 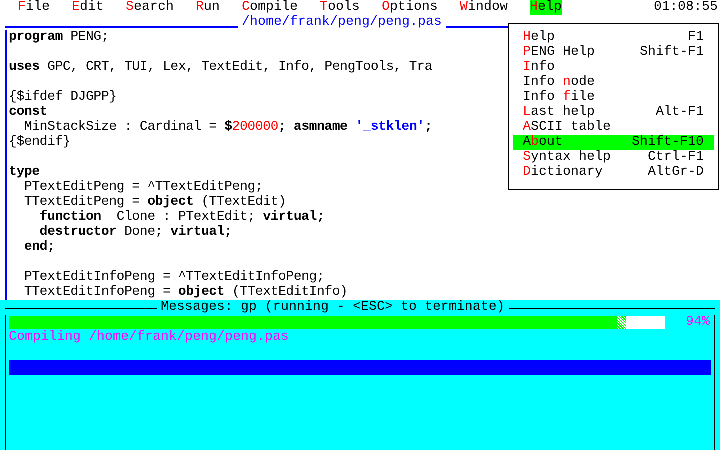 What do you see at coordinates (698, 322) in the screenshot?
I see `progress-percent: 94%` at bounding box center [698, 322].